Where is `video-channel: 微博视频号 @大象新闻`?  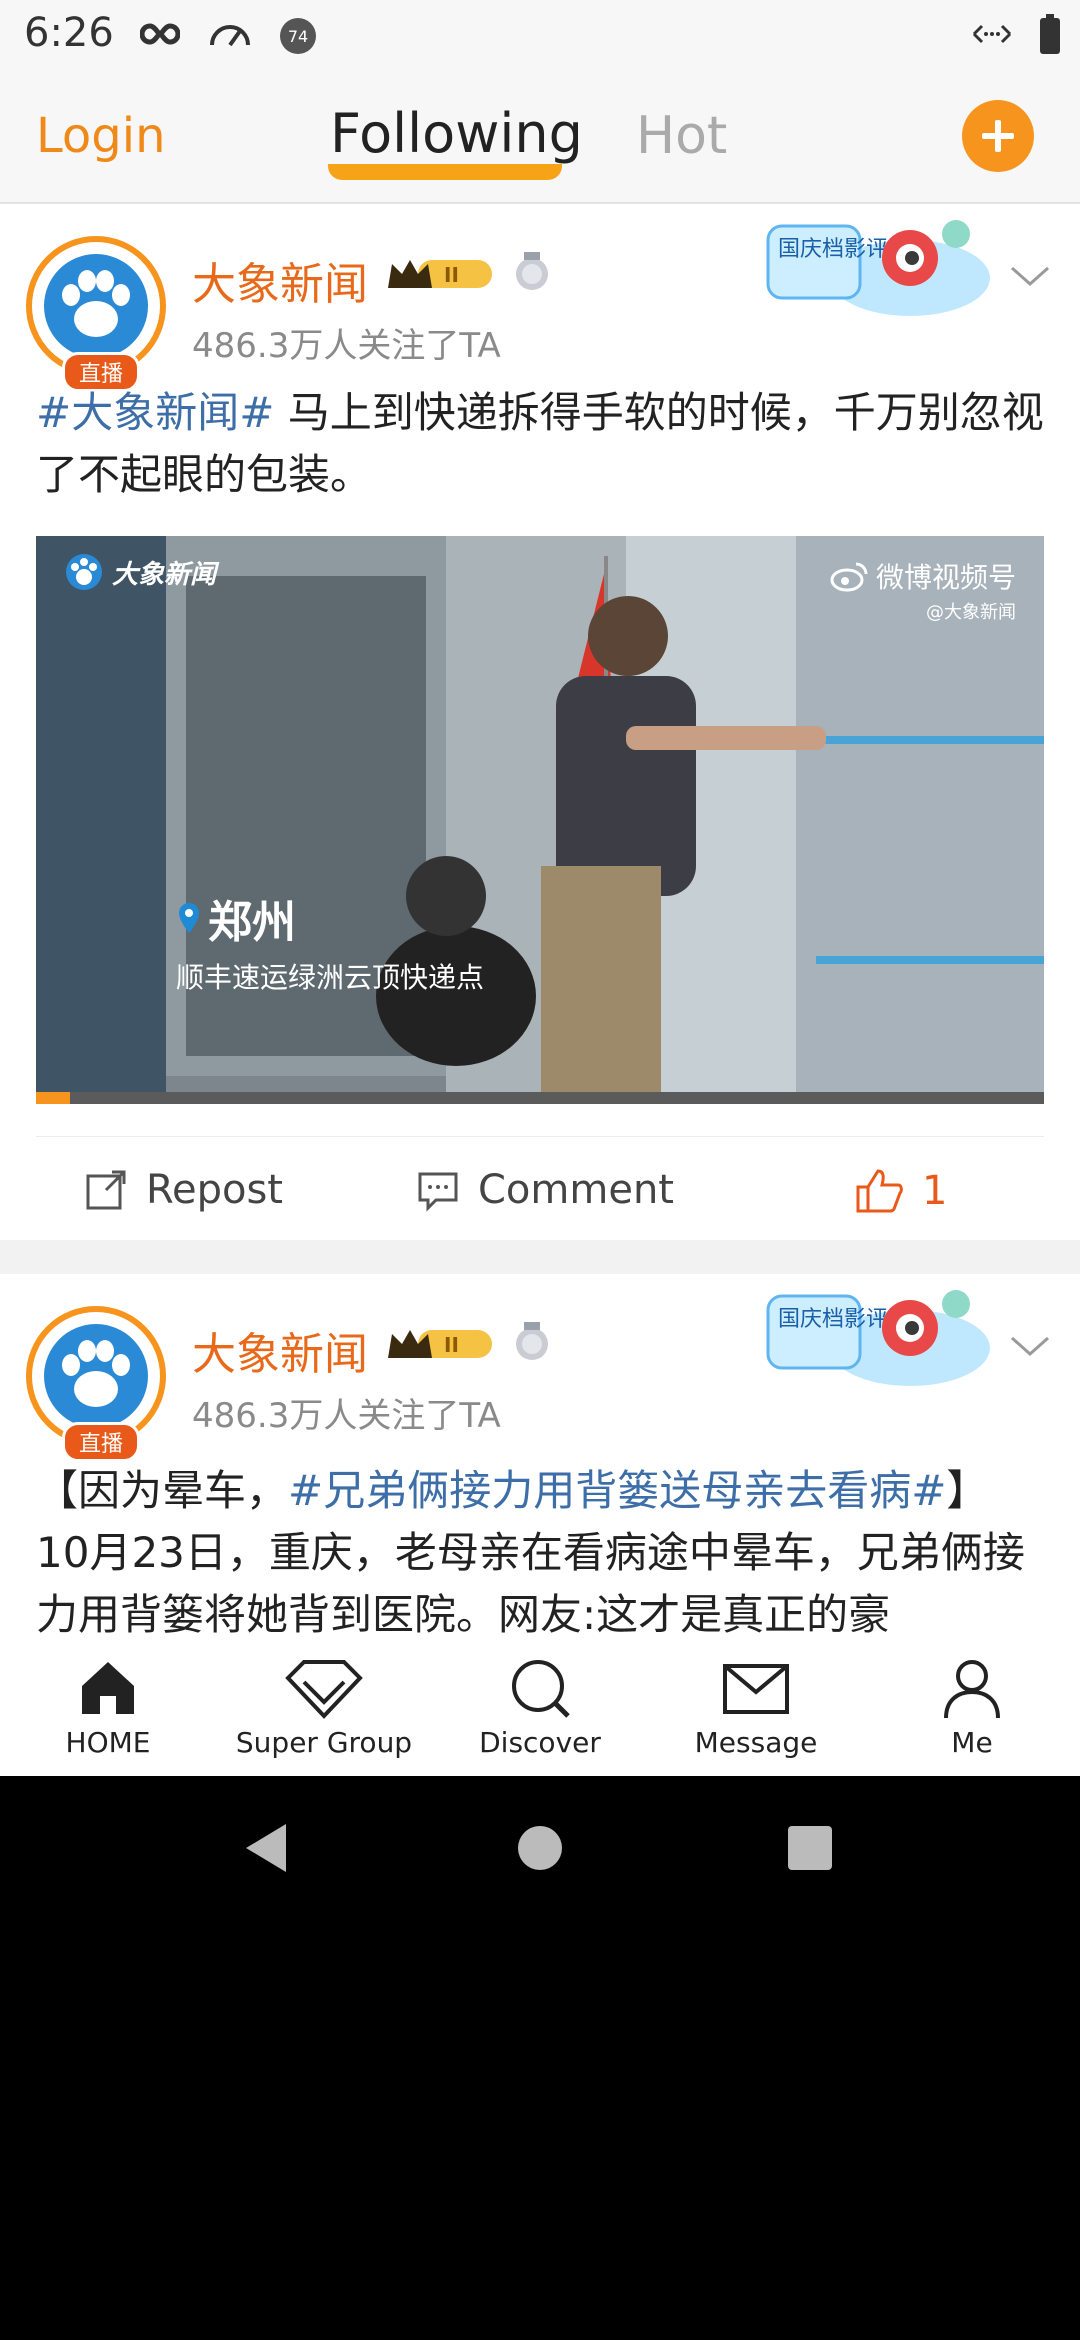 video-channel: 微博视频号 @大象新闻 is located at coordinates (923, 590).